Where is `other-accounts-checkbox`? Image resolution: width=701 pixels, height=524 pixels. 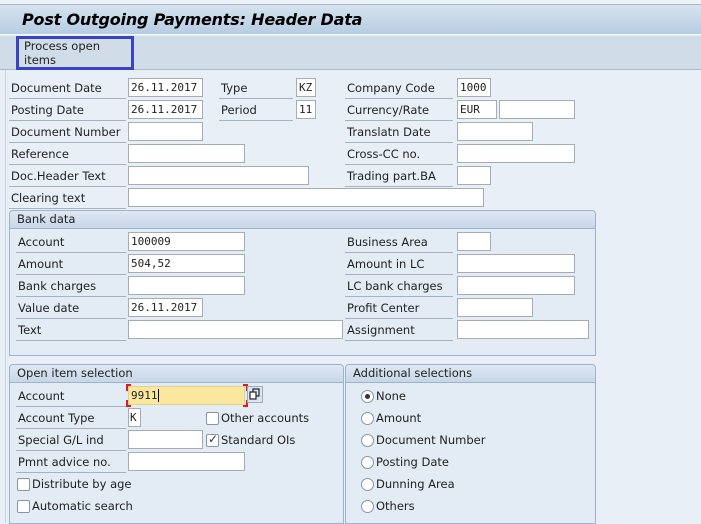
other-accounts-checkbox is located at coordinates (212, 418).